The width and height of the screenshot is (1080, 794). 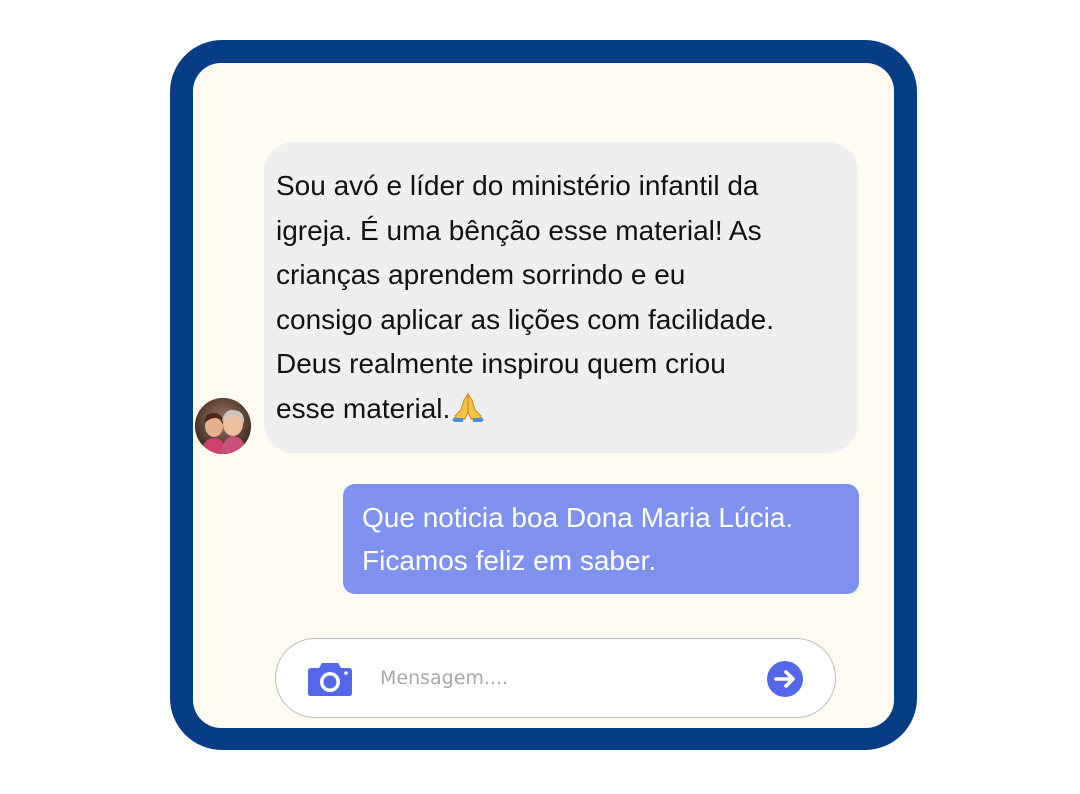 What do you see at coordinates (501, 364) in the screenshot?
I see `incoming-message-line: Deus realmente inspirou quem criou` at bounding box center [501, 364].